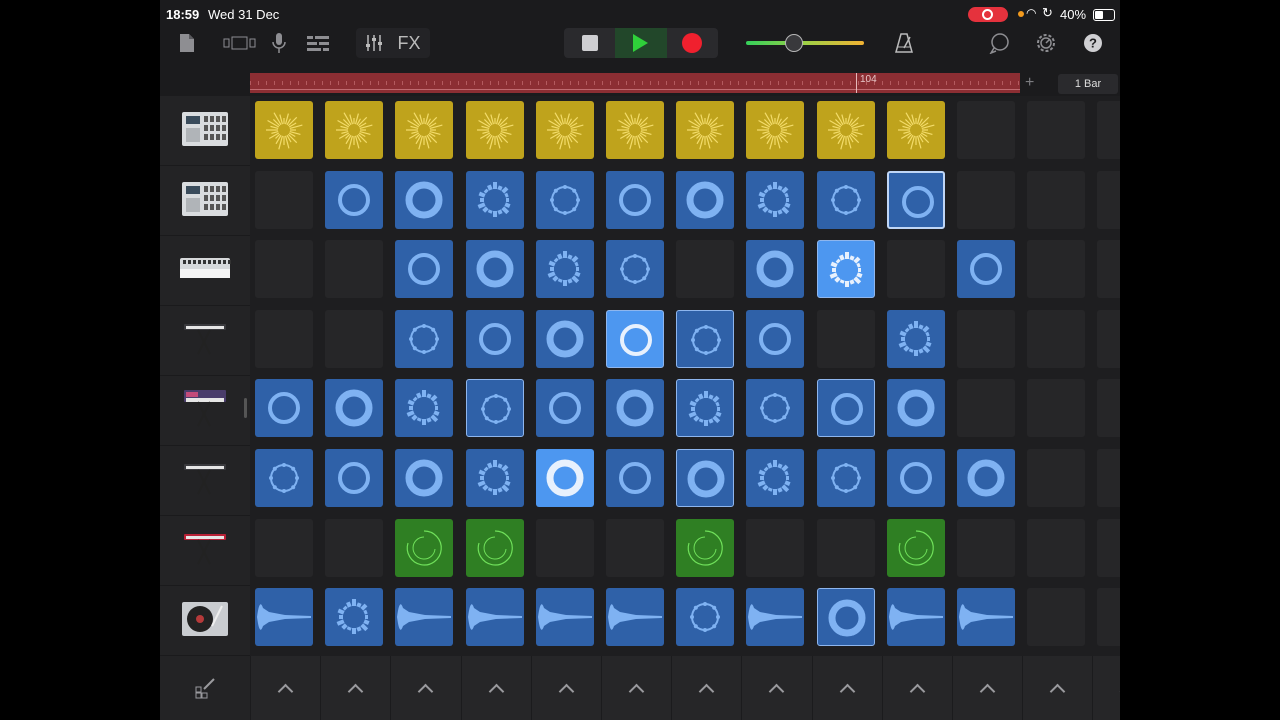 Image resolution: width=1280 pixels, height=720 pixels. I want to click on loop-browser-icon, so click(1000, 43).